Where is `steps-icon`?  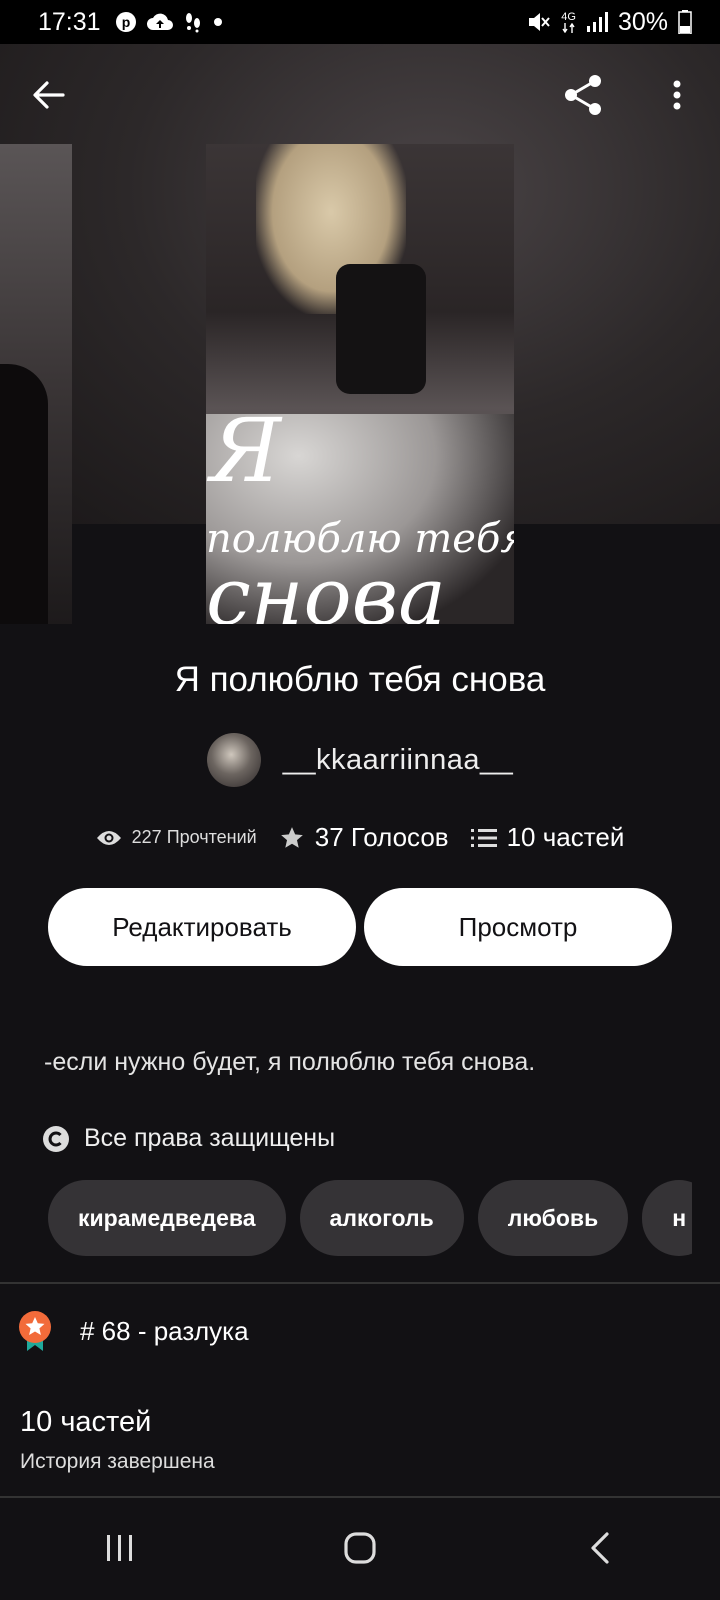 steps-icon is located at coordinates (193, 22).